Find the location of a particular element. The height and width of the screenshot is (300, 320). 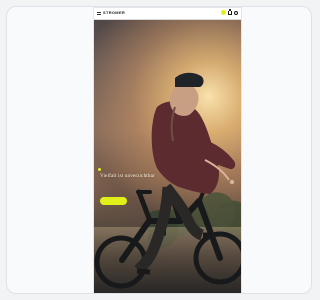

account-icon is located at coordinates (236, 12).